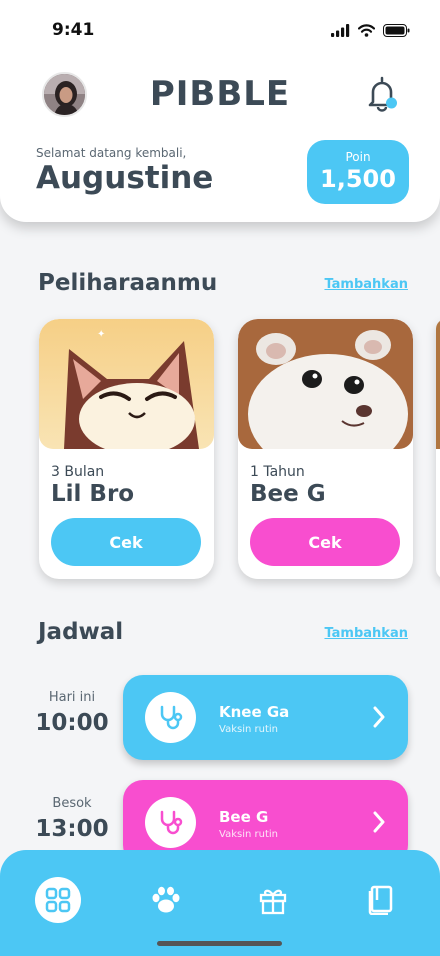  Describe the element at coordinates (382, 94) in the screenshot. I see `bell-icon` at that location.